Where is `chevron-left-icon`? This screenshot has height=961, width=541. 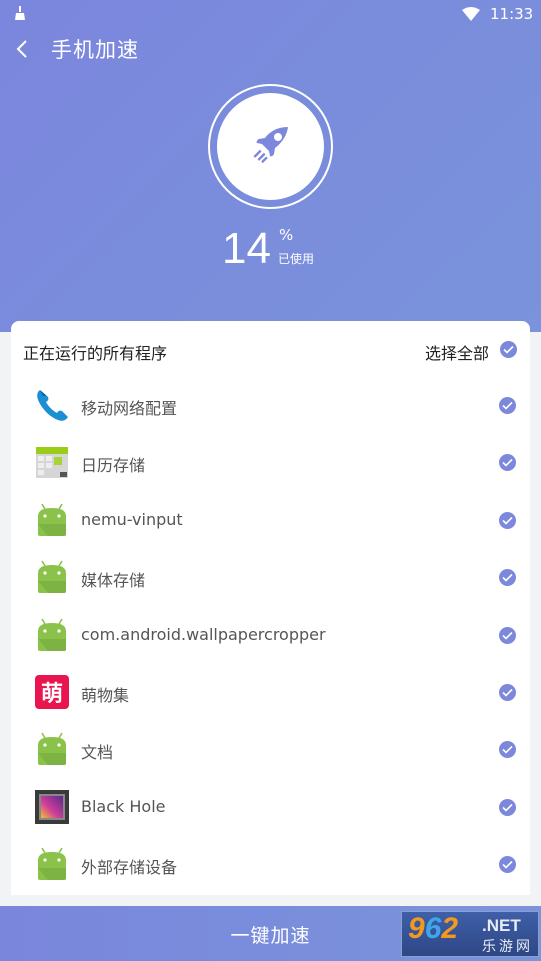
chevron-left-icon is located at coordinates (21, 49).